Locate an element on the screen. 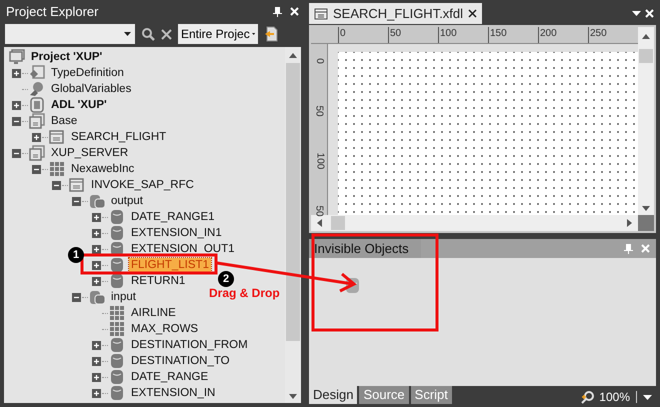 The image size is (660, 407). tree-item: NexawebInc is located at coordinates (102, 169).